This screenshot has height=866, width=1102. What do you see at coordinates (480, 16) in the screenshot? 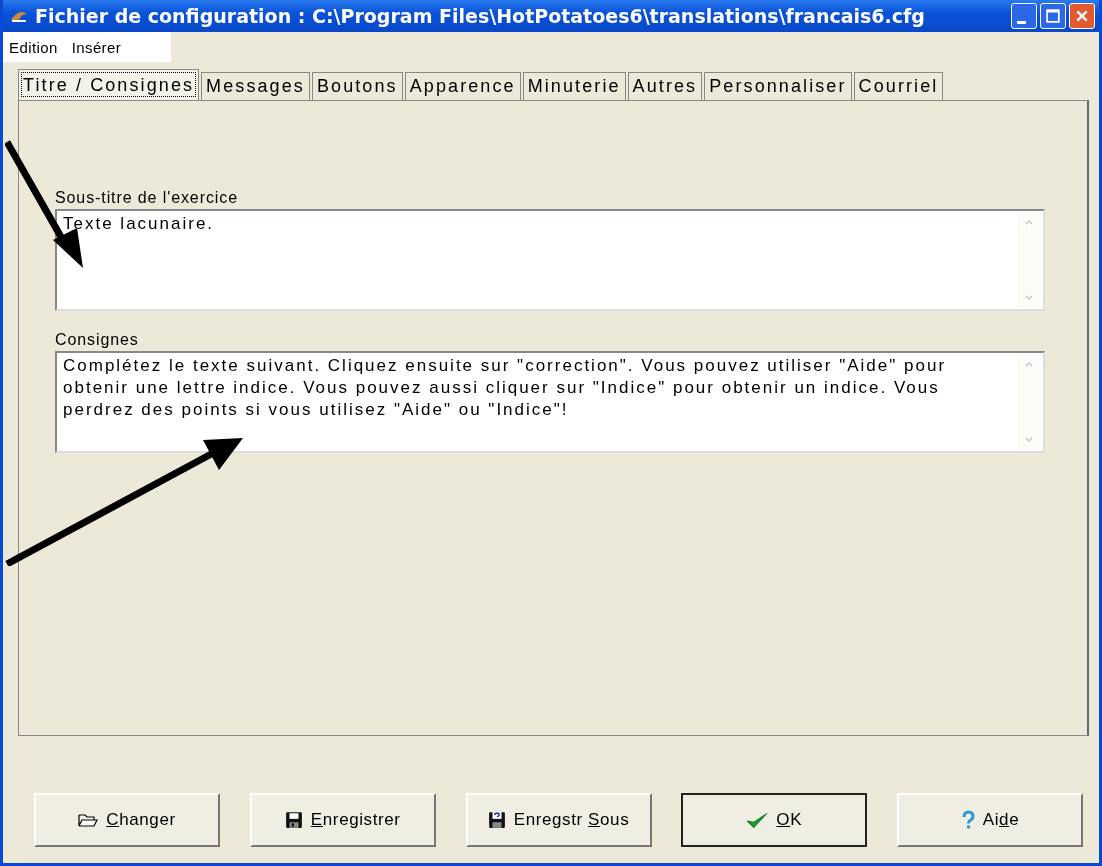
I see `window-title: Fichier de configuration : C:\Program Files\HotPotatoes6\translations\francais6.cfg` at bounding box center [480, 16].